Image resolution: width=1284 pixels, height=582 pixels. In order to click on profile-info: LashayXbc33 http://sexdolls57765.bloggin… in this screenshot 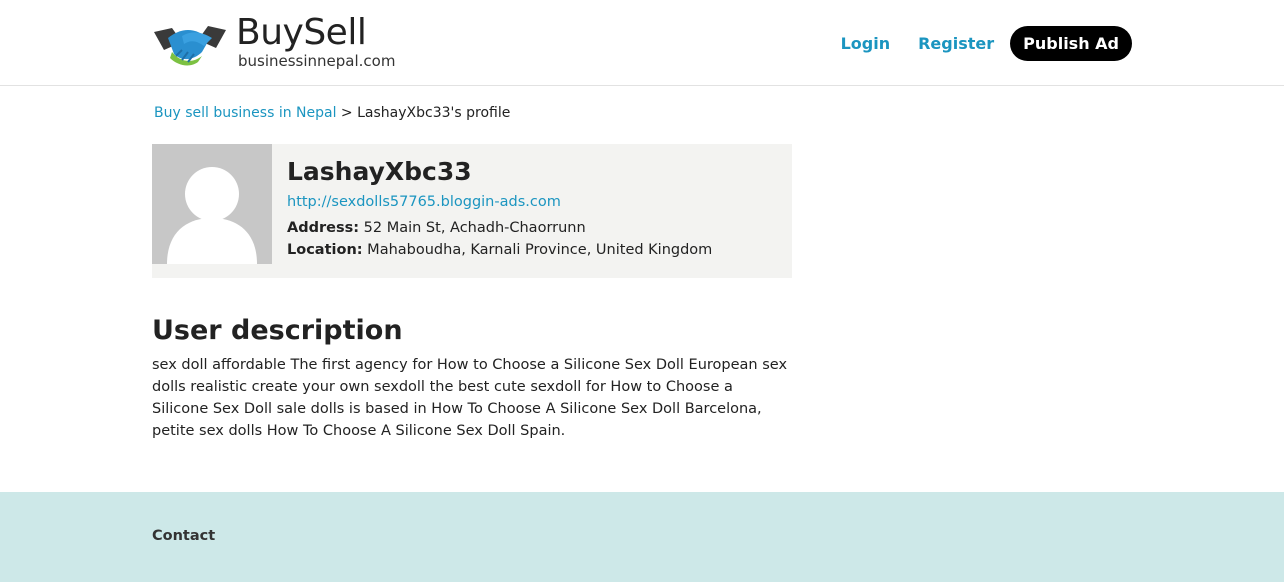, I will do `click(499, 208)`.